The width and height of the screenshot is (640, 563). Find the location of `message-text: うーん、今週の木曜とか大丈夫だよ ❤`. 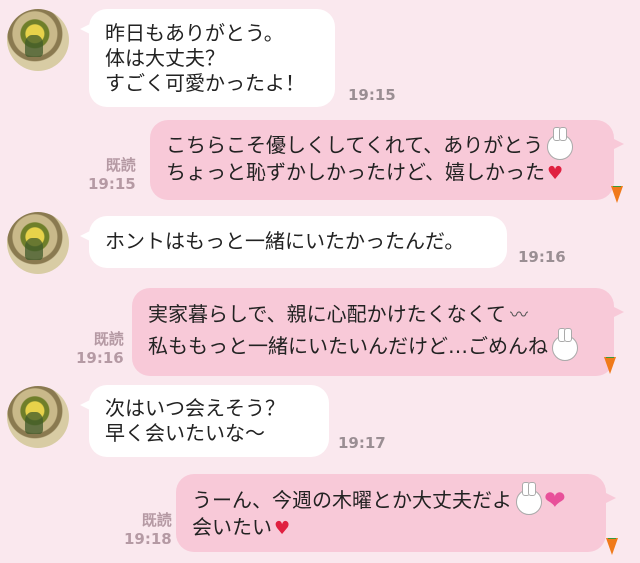

message-text: うーん、今週の木曜とか大丈夫だよ ❤ is located at coordinates (379, 498).